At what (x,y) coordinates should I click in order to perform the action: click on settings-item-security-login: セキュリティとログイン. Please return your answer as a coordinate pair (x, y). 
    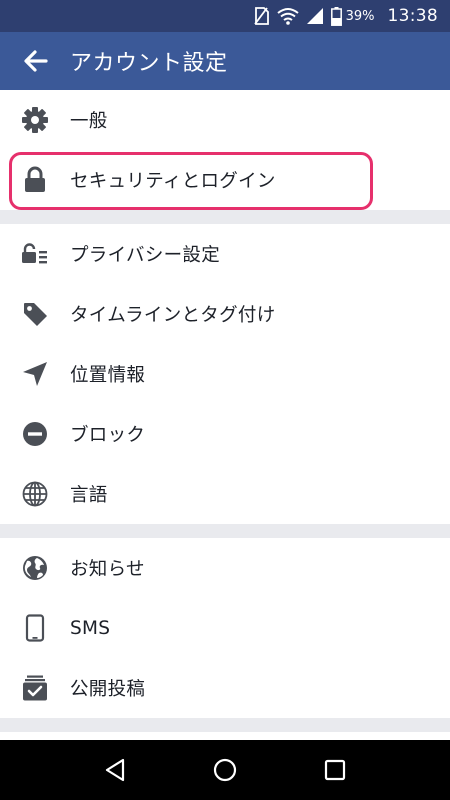
    Looking at the image, I should click on (225, 180).